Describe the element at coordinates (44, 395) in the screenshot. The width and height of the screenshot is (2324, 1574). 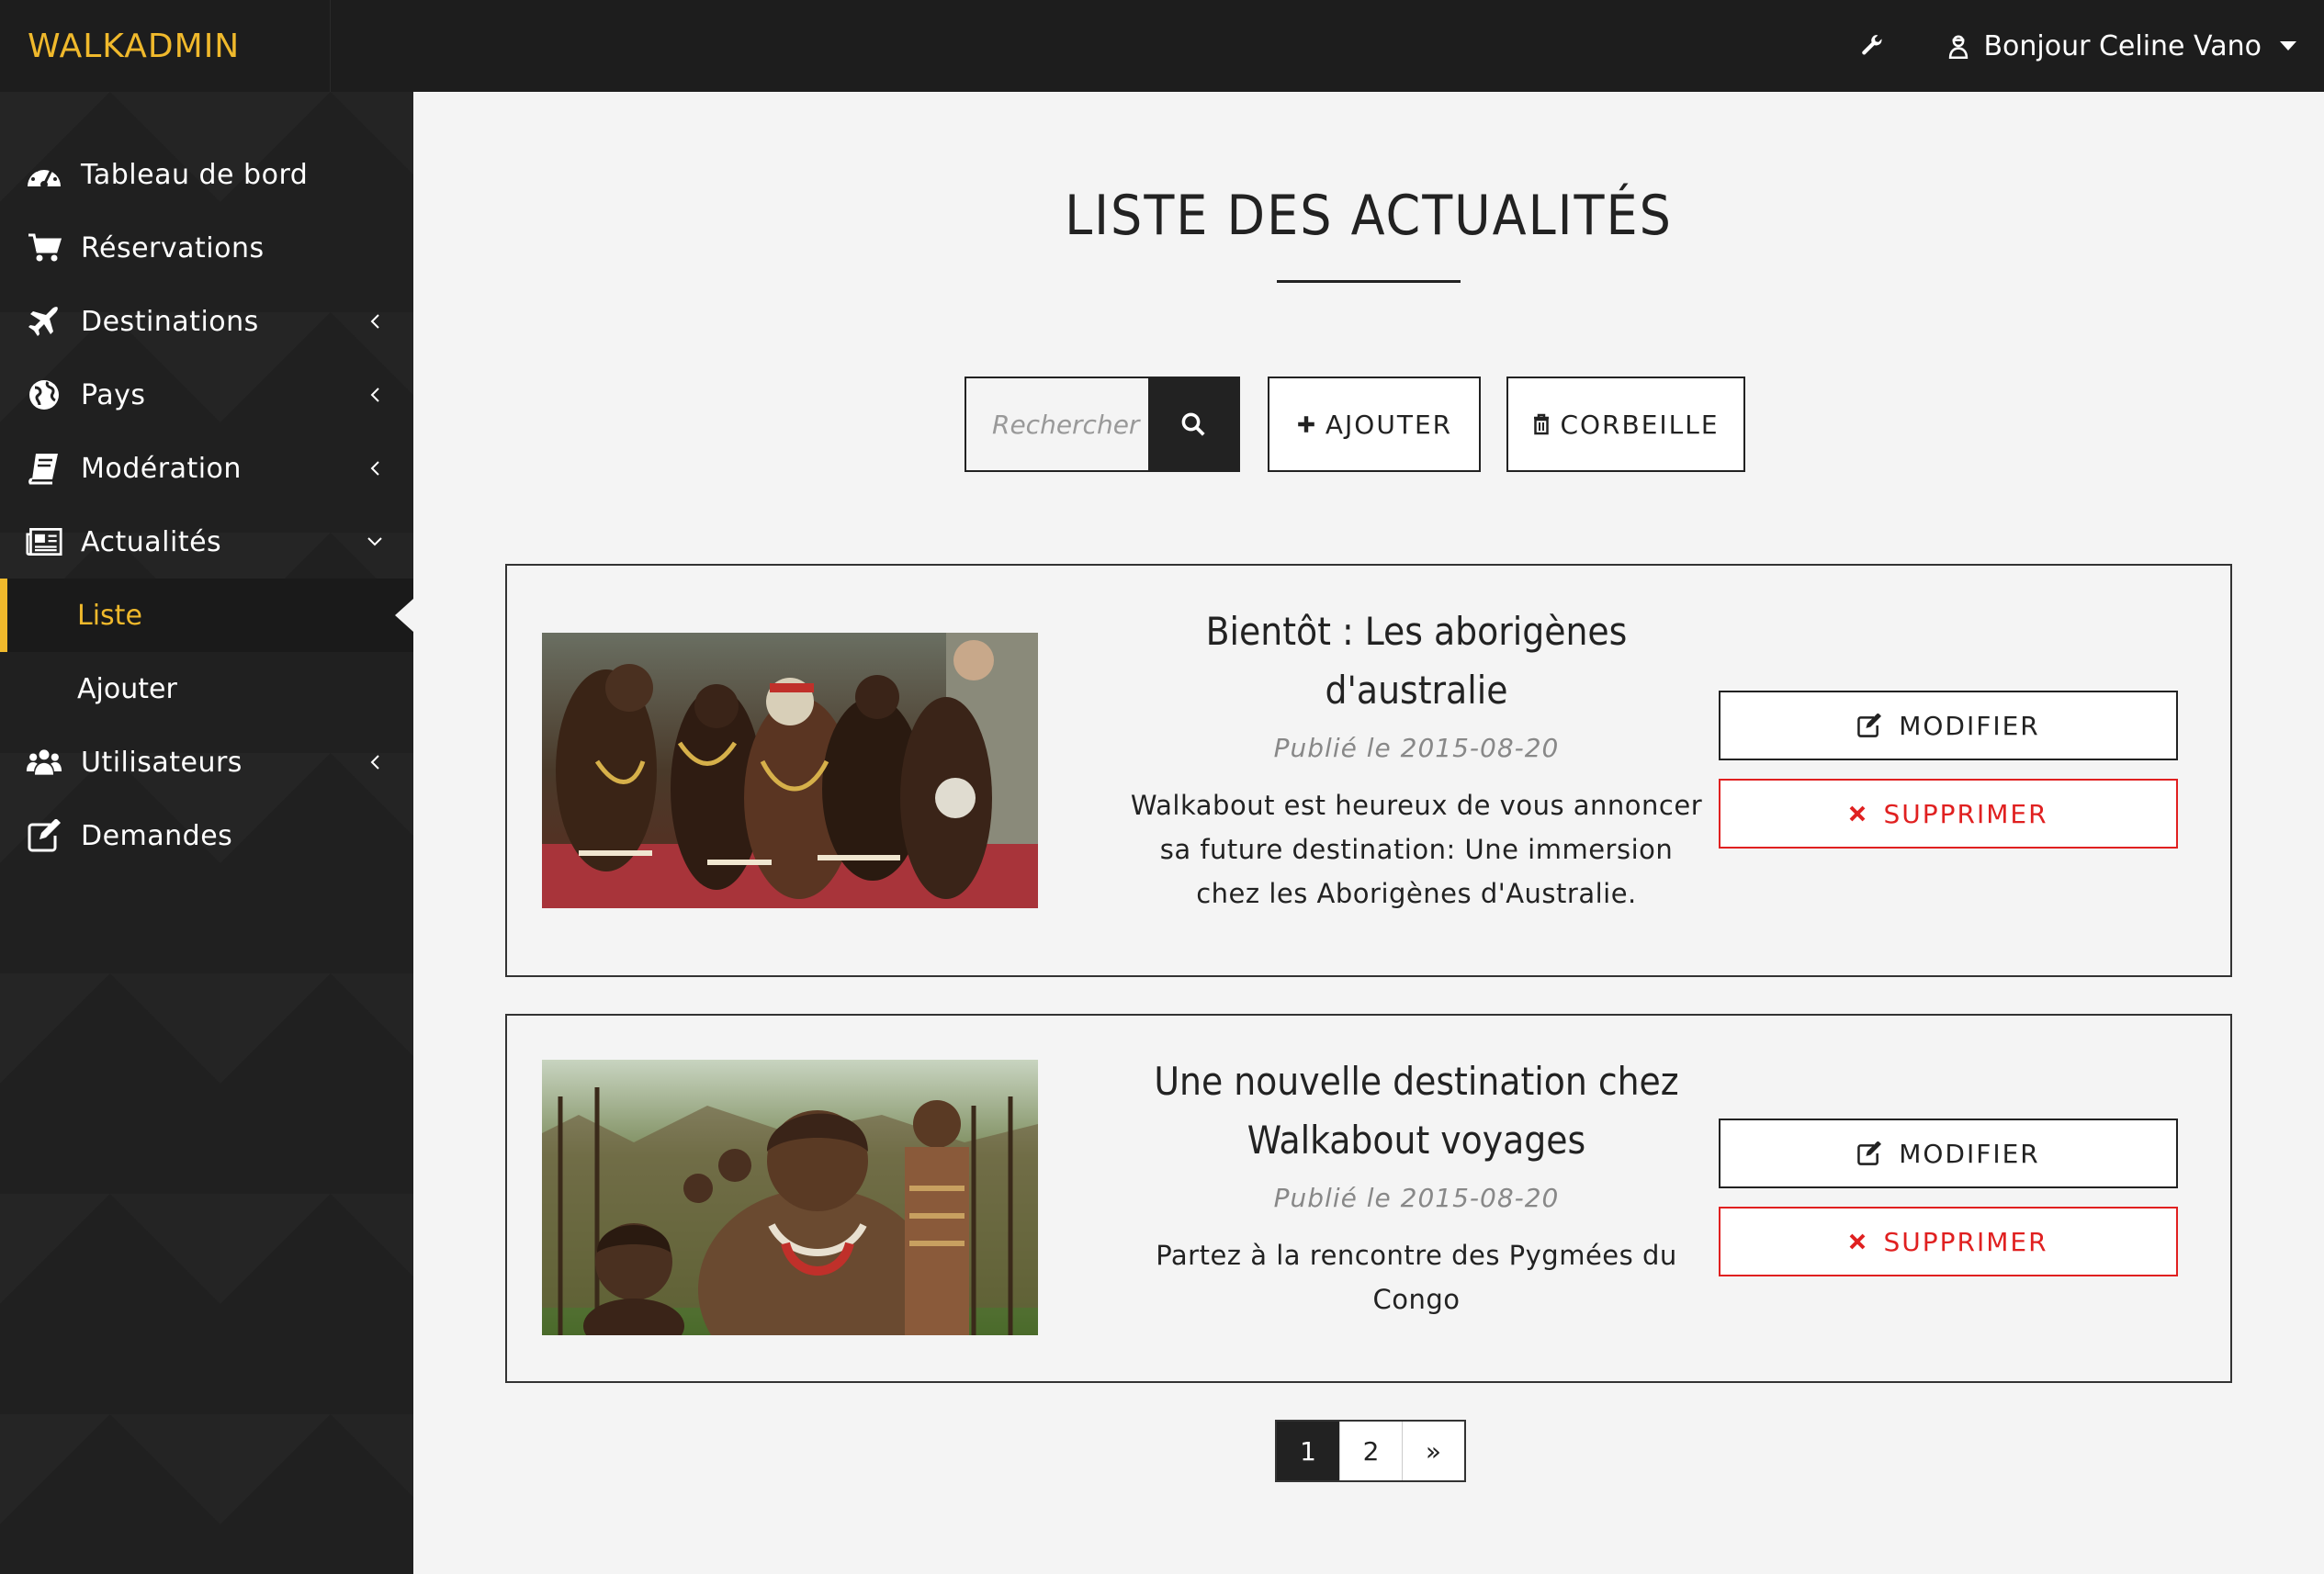
I see `globe-icon` at that location.